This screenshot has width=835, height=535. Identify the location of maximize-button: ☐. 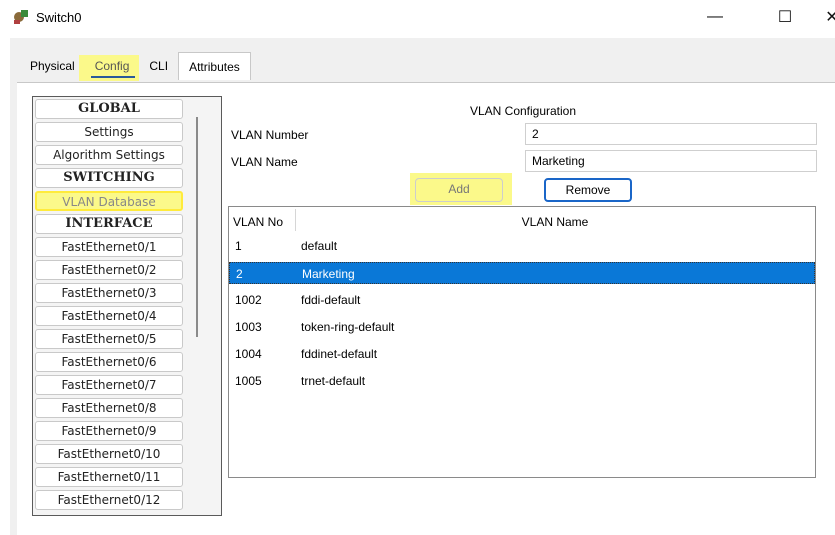
(785, 17).